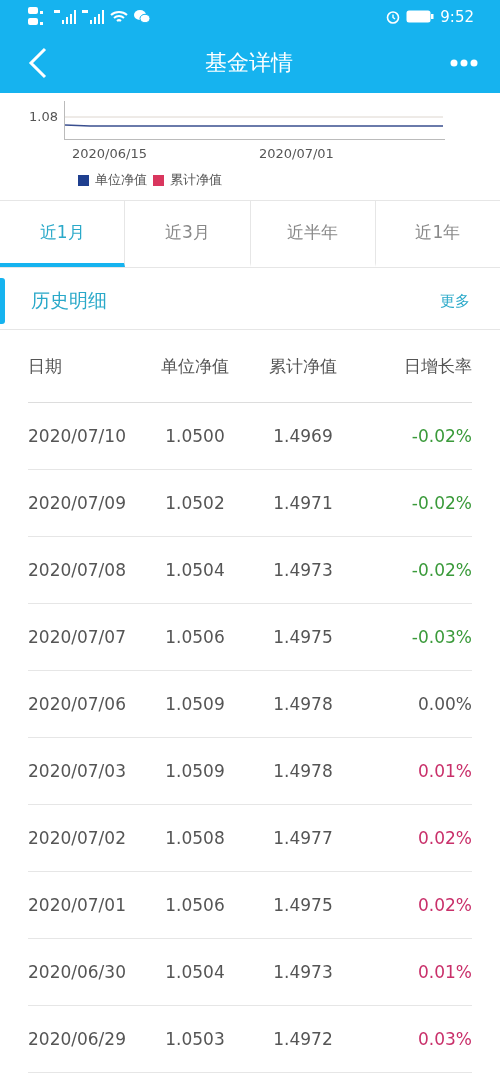  Describe the element at coordinates (195, 503) in the screenshot. I see `table-cell-text: 1.0502` at that location.